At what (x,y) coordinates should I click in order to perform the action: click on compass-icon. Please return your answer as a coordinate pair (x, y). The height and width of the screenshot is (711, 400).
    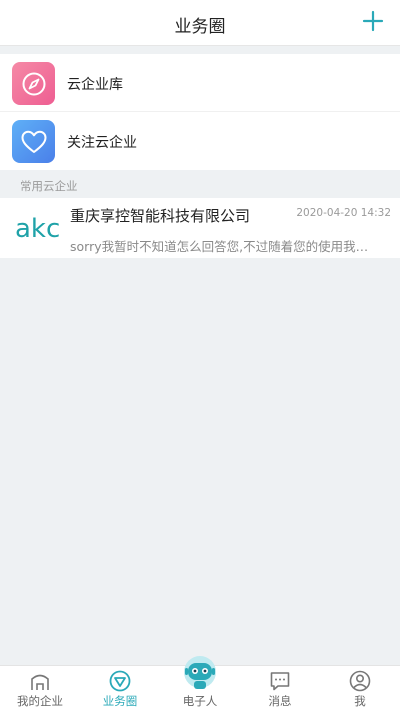
    Looking at the image, I should click on (33, 83).